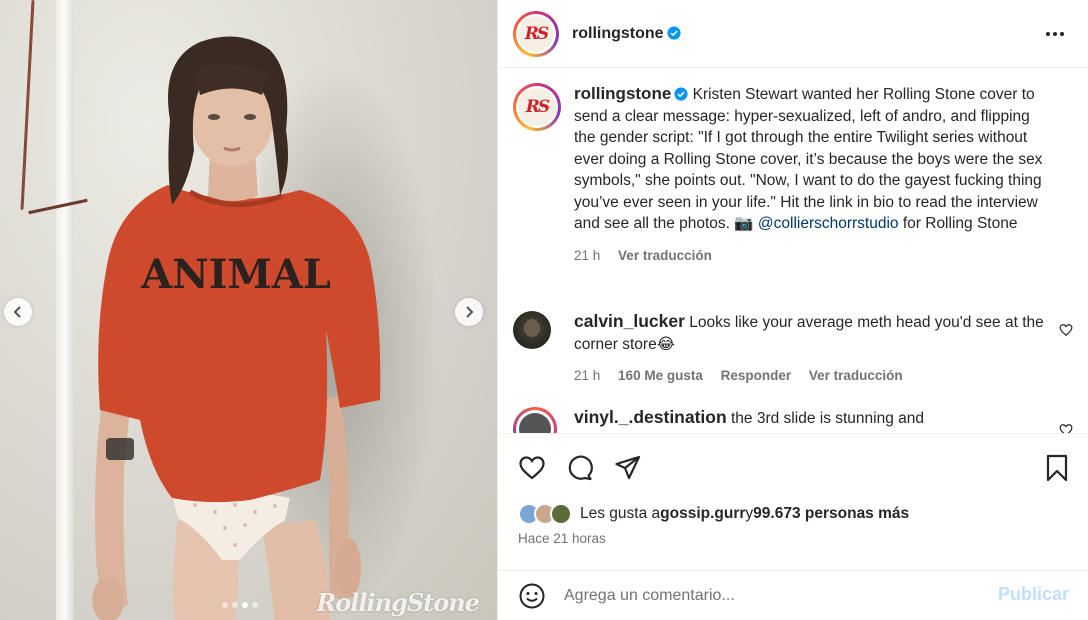  I want to click on comment-bubble-icon, so click(580, 468).